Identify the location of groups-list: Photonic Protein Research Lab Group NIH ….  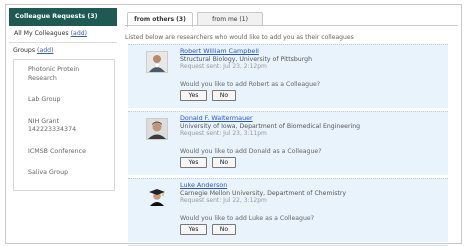
(64, 125).